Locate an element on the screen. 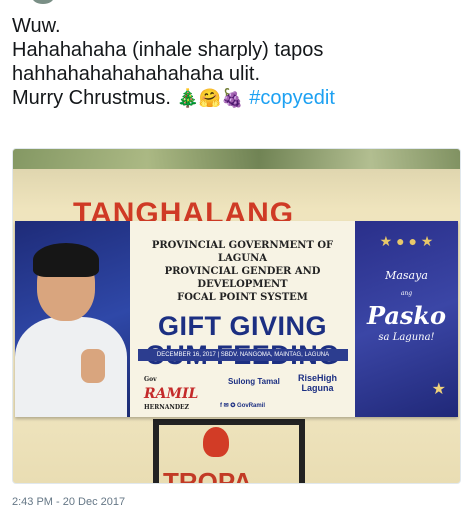 The height and width of the screenshot is (510, 473). risehigh-logo-bottom: Laguna is located at coordinates (317, 388).